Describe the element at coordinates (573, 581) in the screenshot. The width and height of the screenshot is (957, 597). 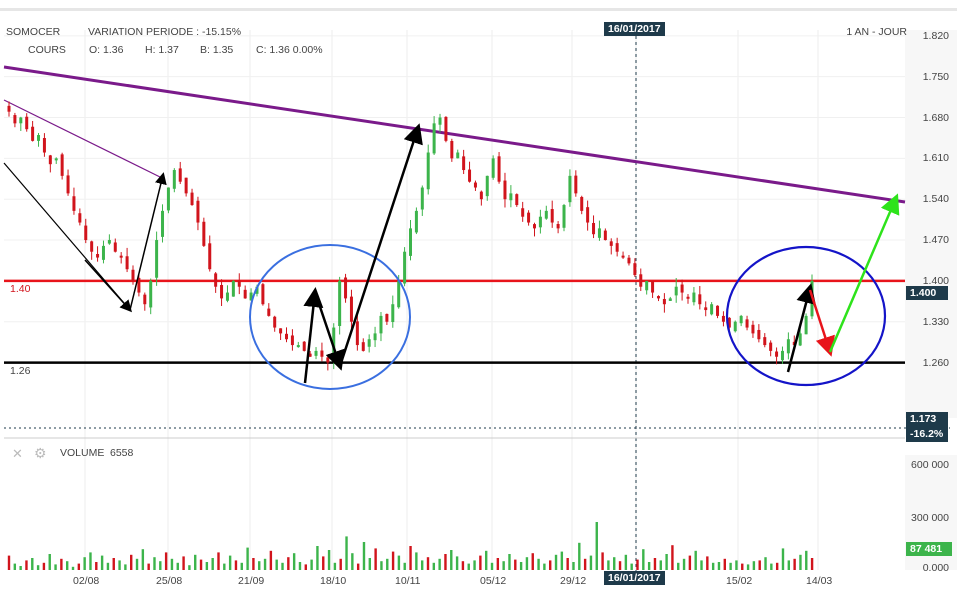
I see `x-tick-label: 29/12` at that location.